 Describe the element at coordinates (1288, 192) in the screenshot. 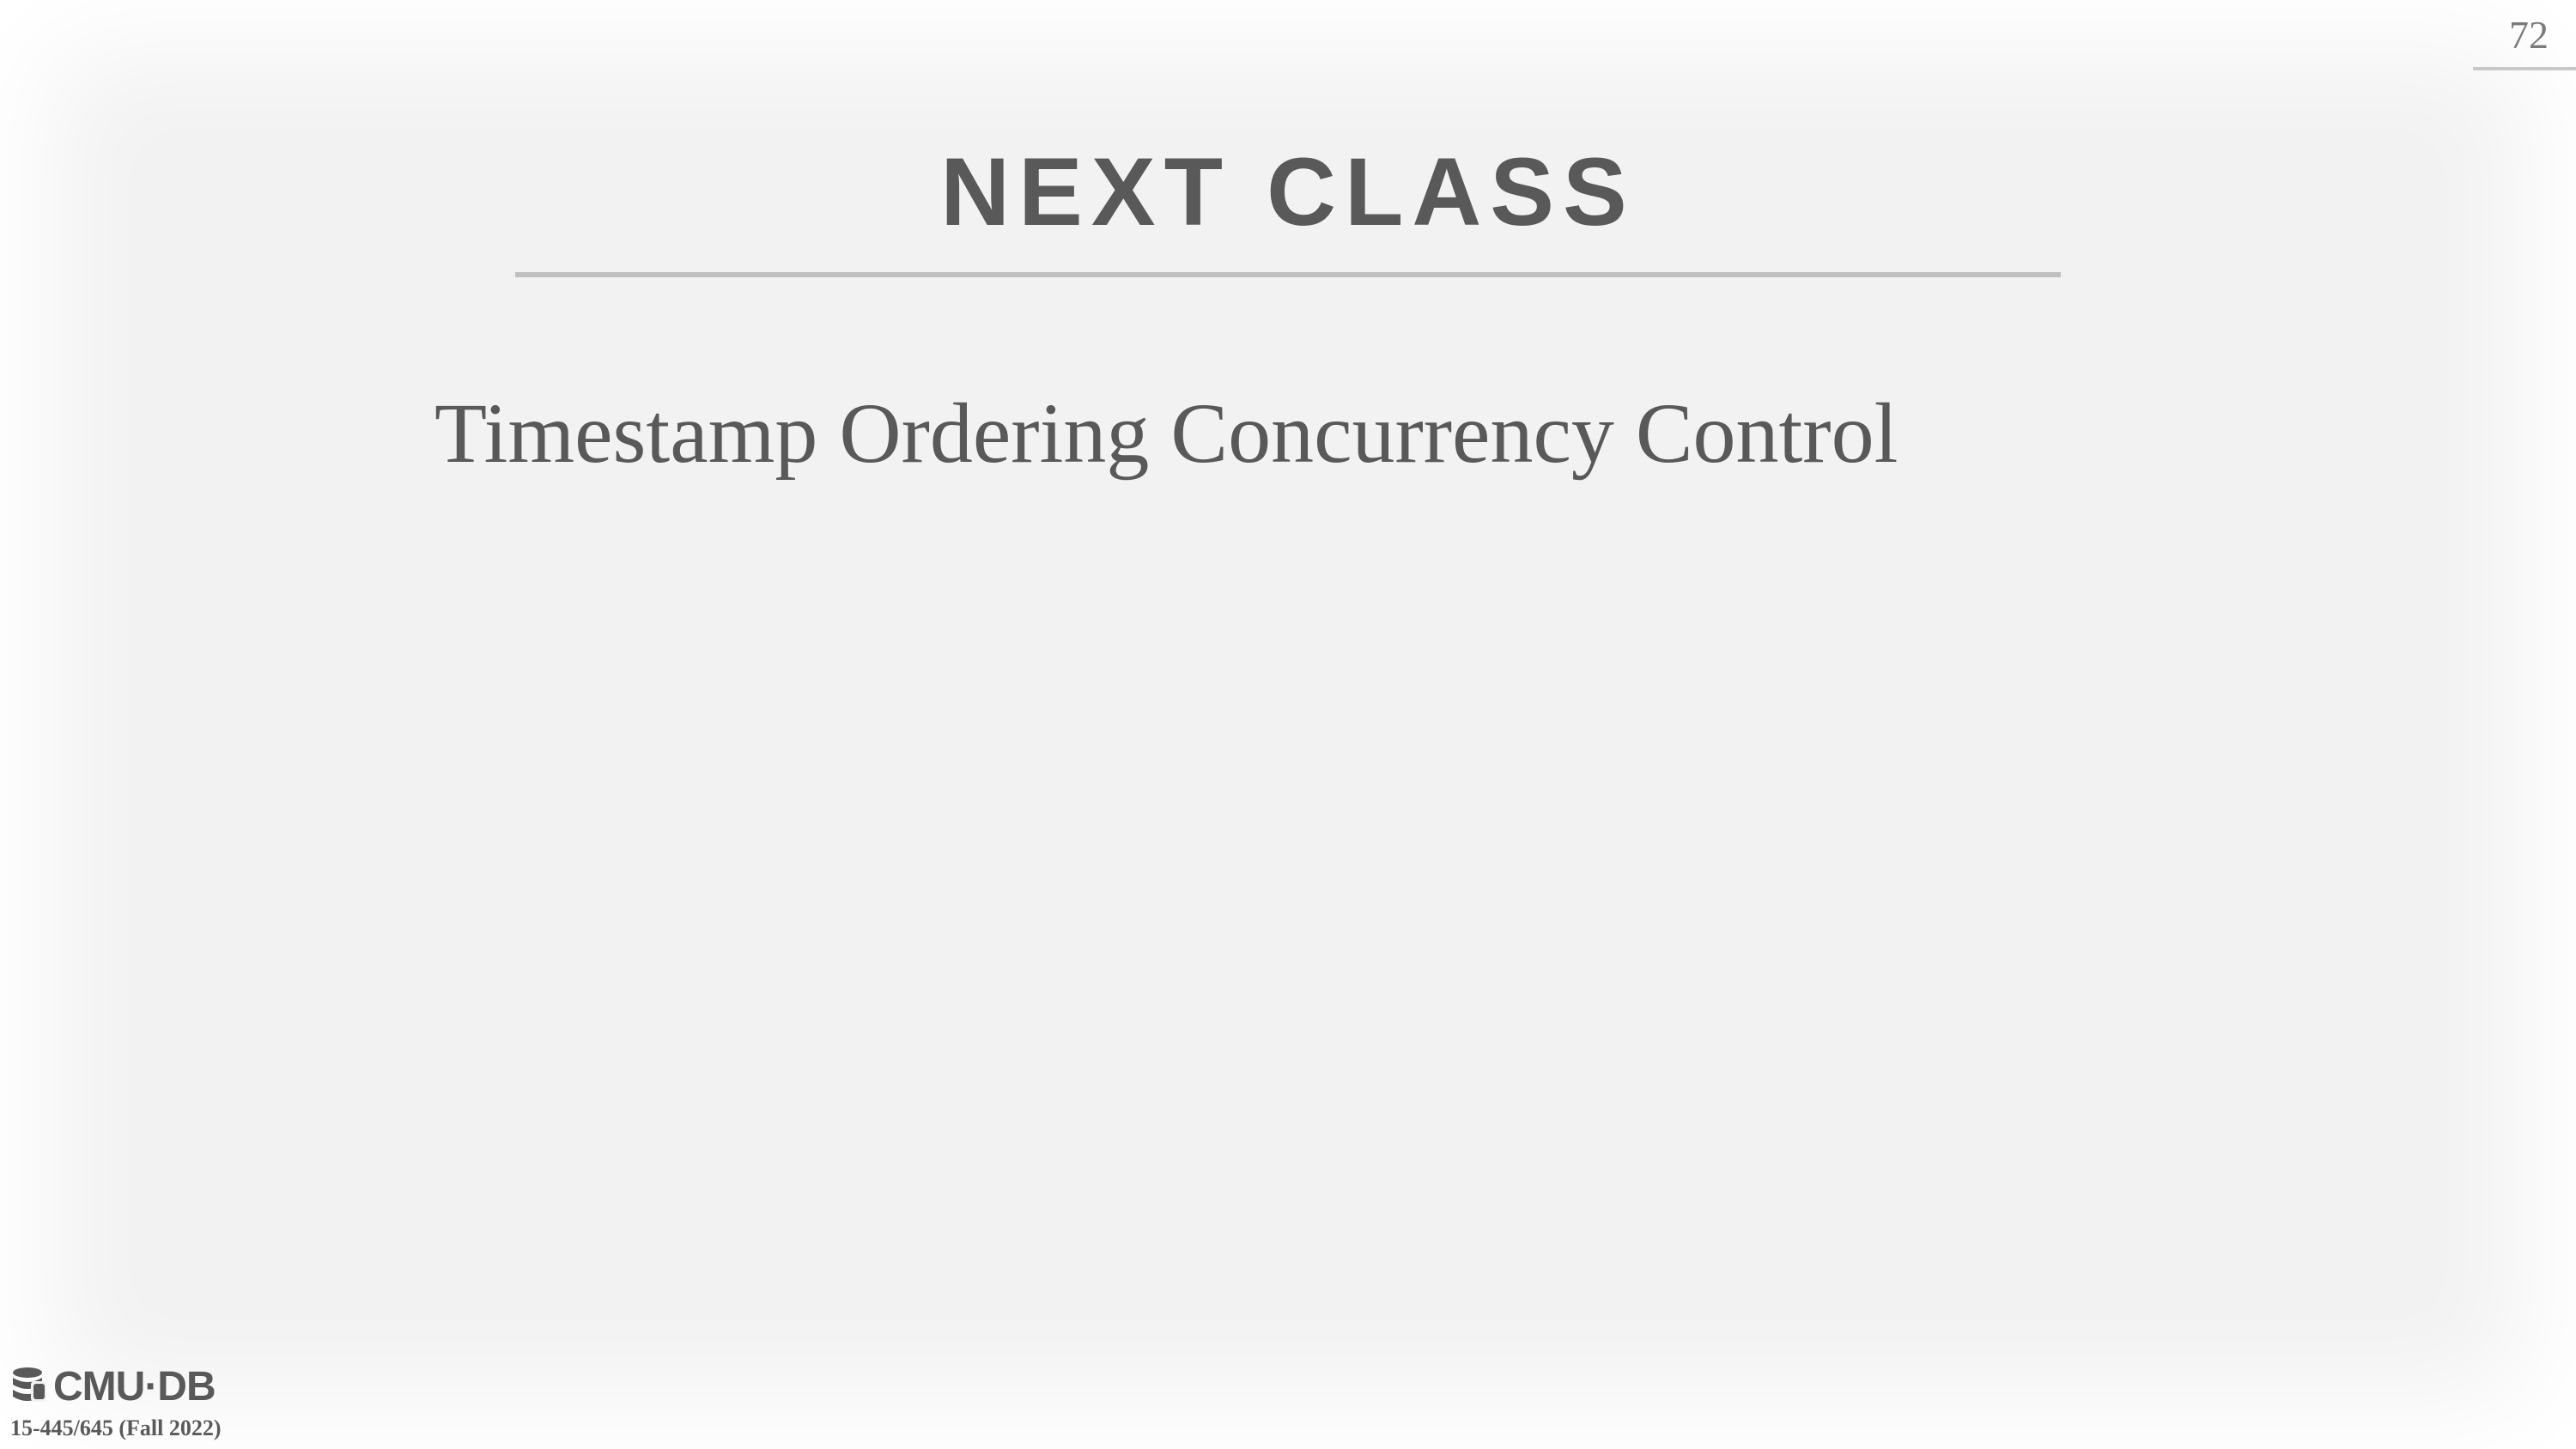

I see `slide-title: NEXT CLASS` at that location.